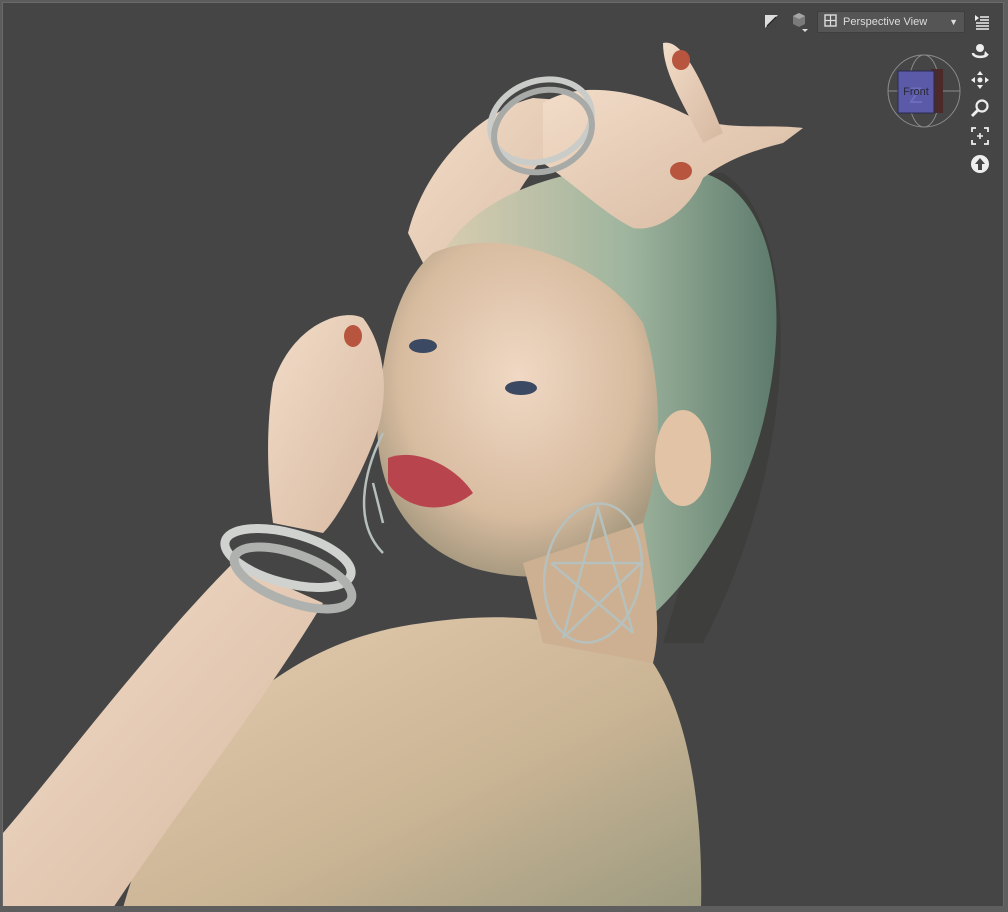 The image size is (1008, 912). What do you see at coordinates (772, 22) in the screenshot?
I see `draw-style-icon` at bounding box center [772, 22].